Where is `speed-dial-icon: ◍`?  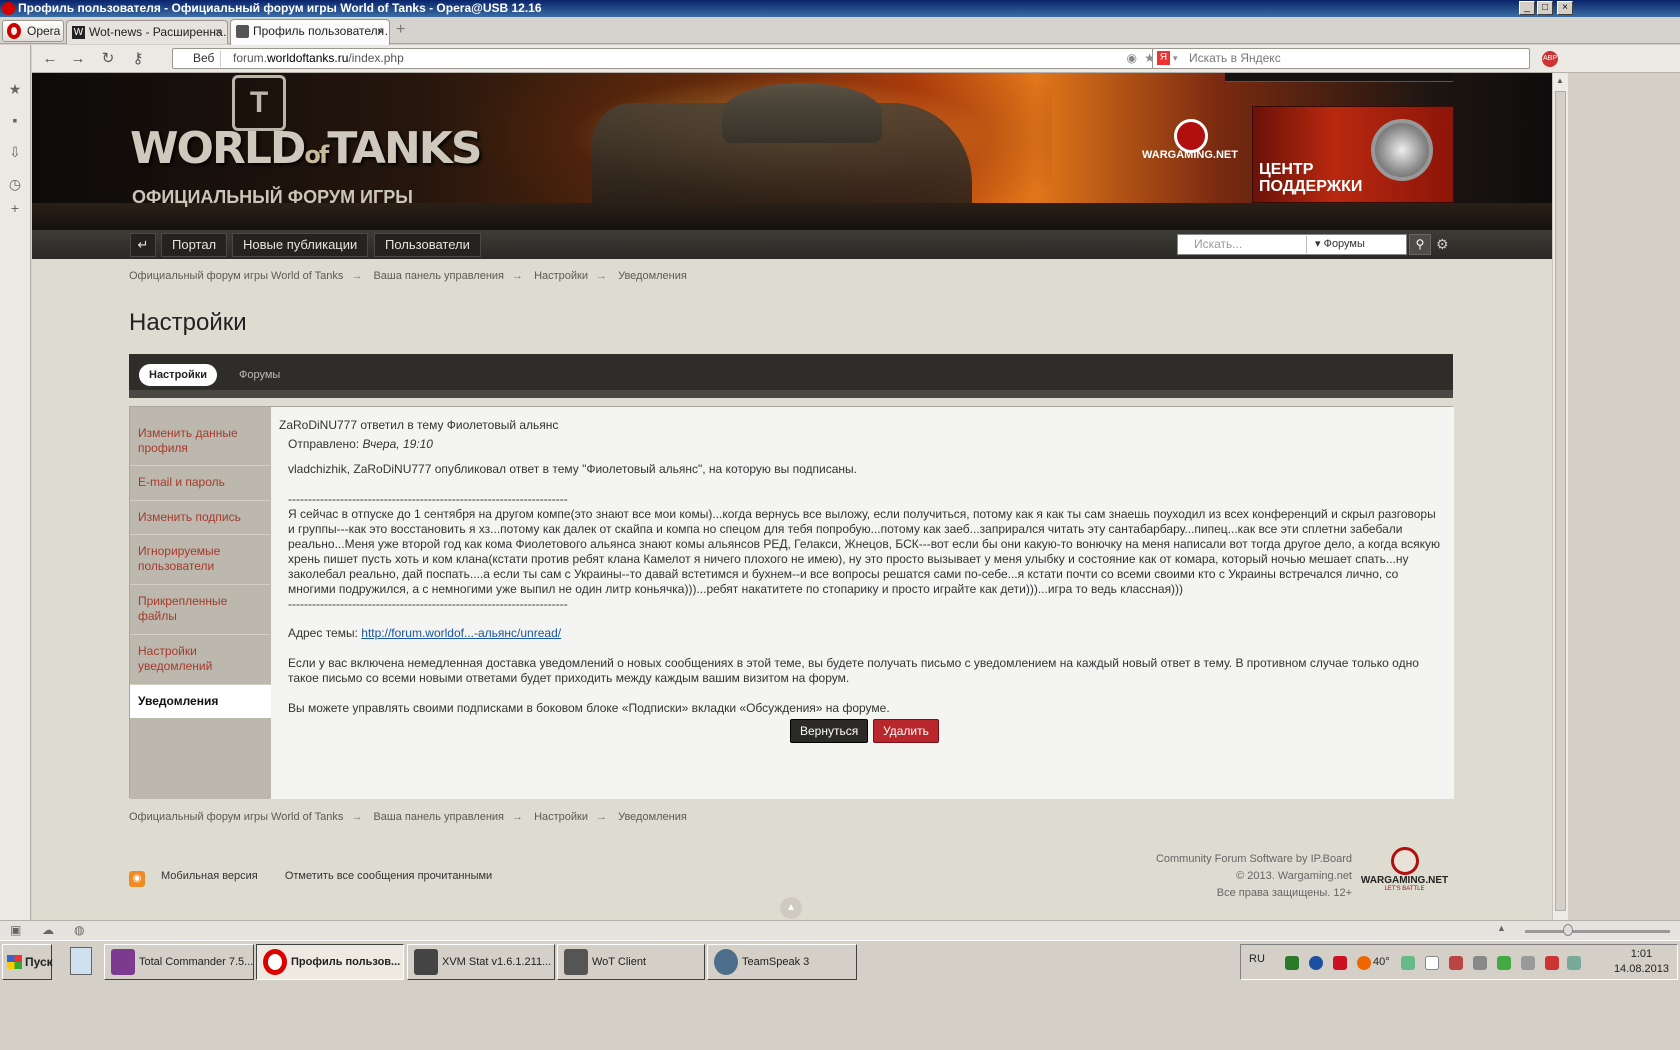 speed-dial-icon: ◍ is located at coordinates (79, 930).